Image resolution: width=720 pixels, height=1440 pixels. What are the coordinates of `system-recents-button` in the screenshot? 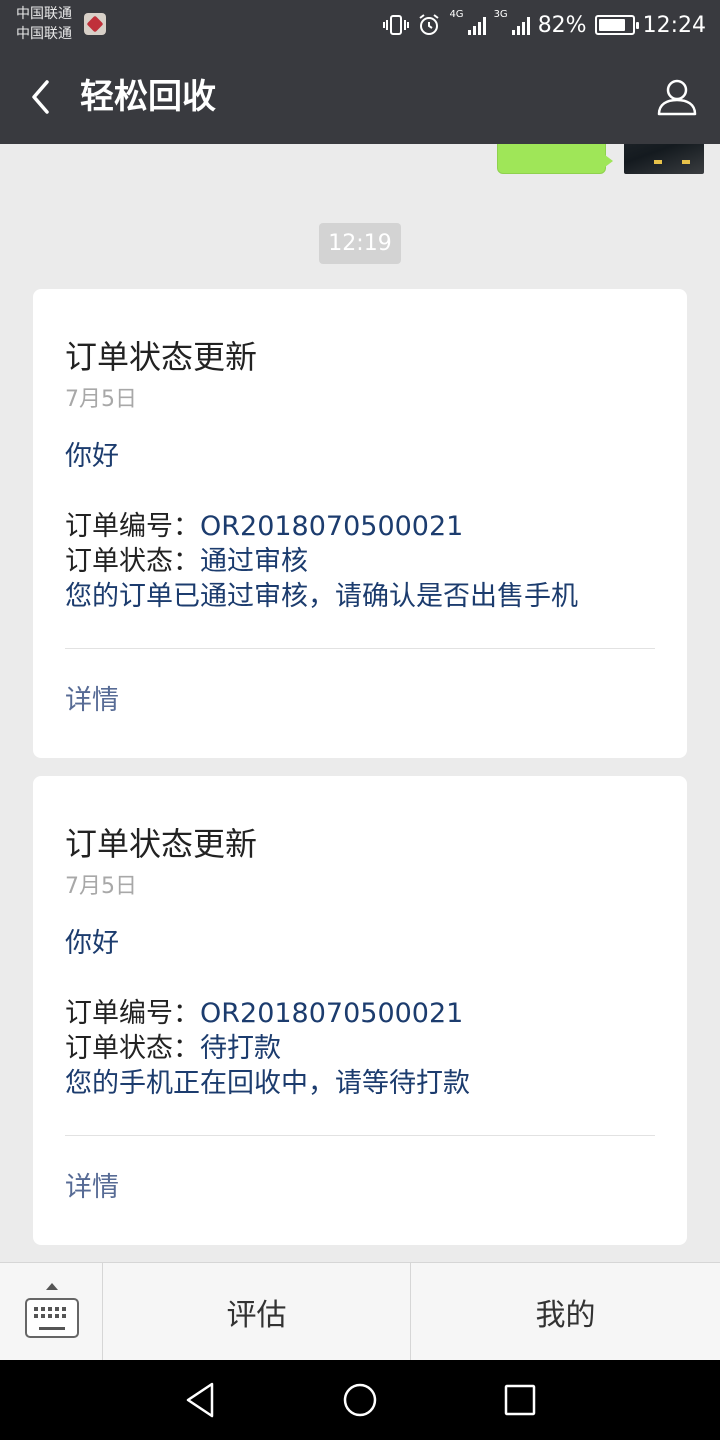 It's located at (520, 1400).